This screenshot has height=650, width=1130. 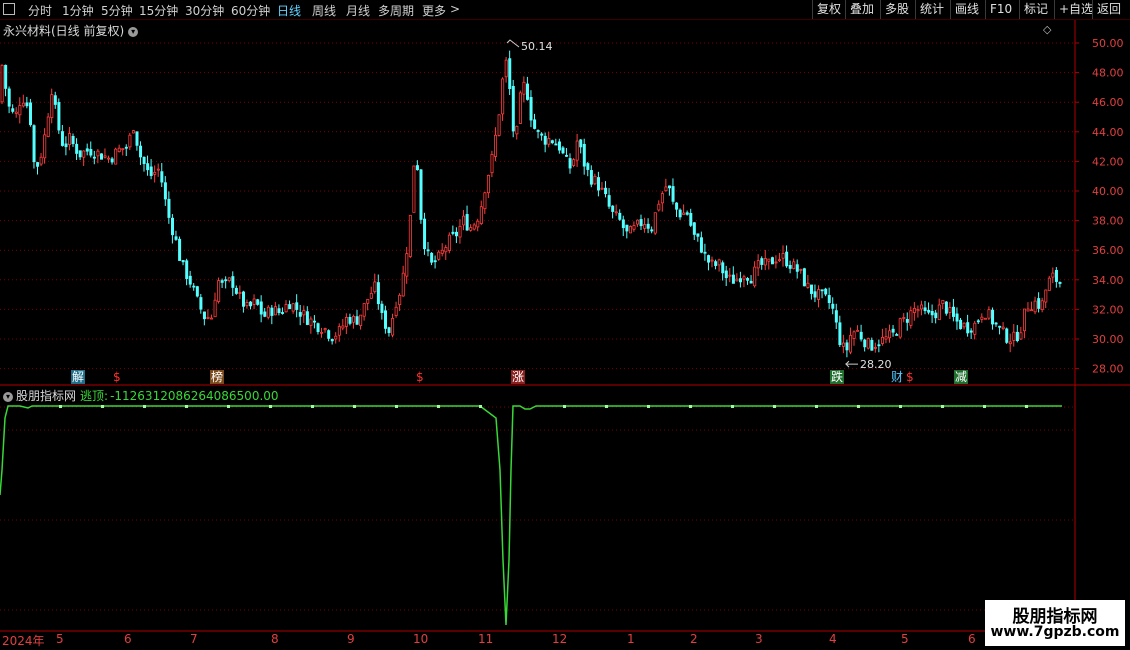 What do you see at coordinates (1055, 632) in the screenshot?
I see `watermark-url: www.7gpzb.com` at bounding box center [1055, 632].